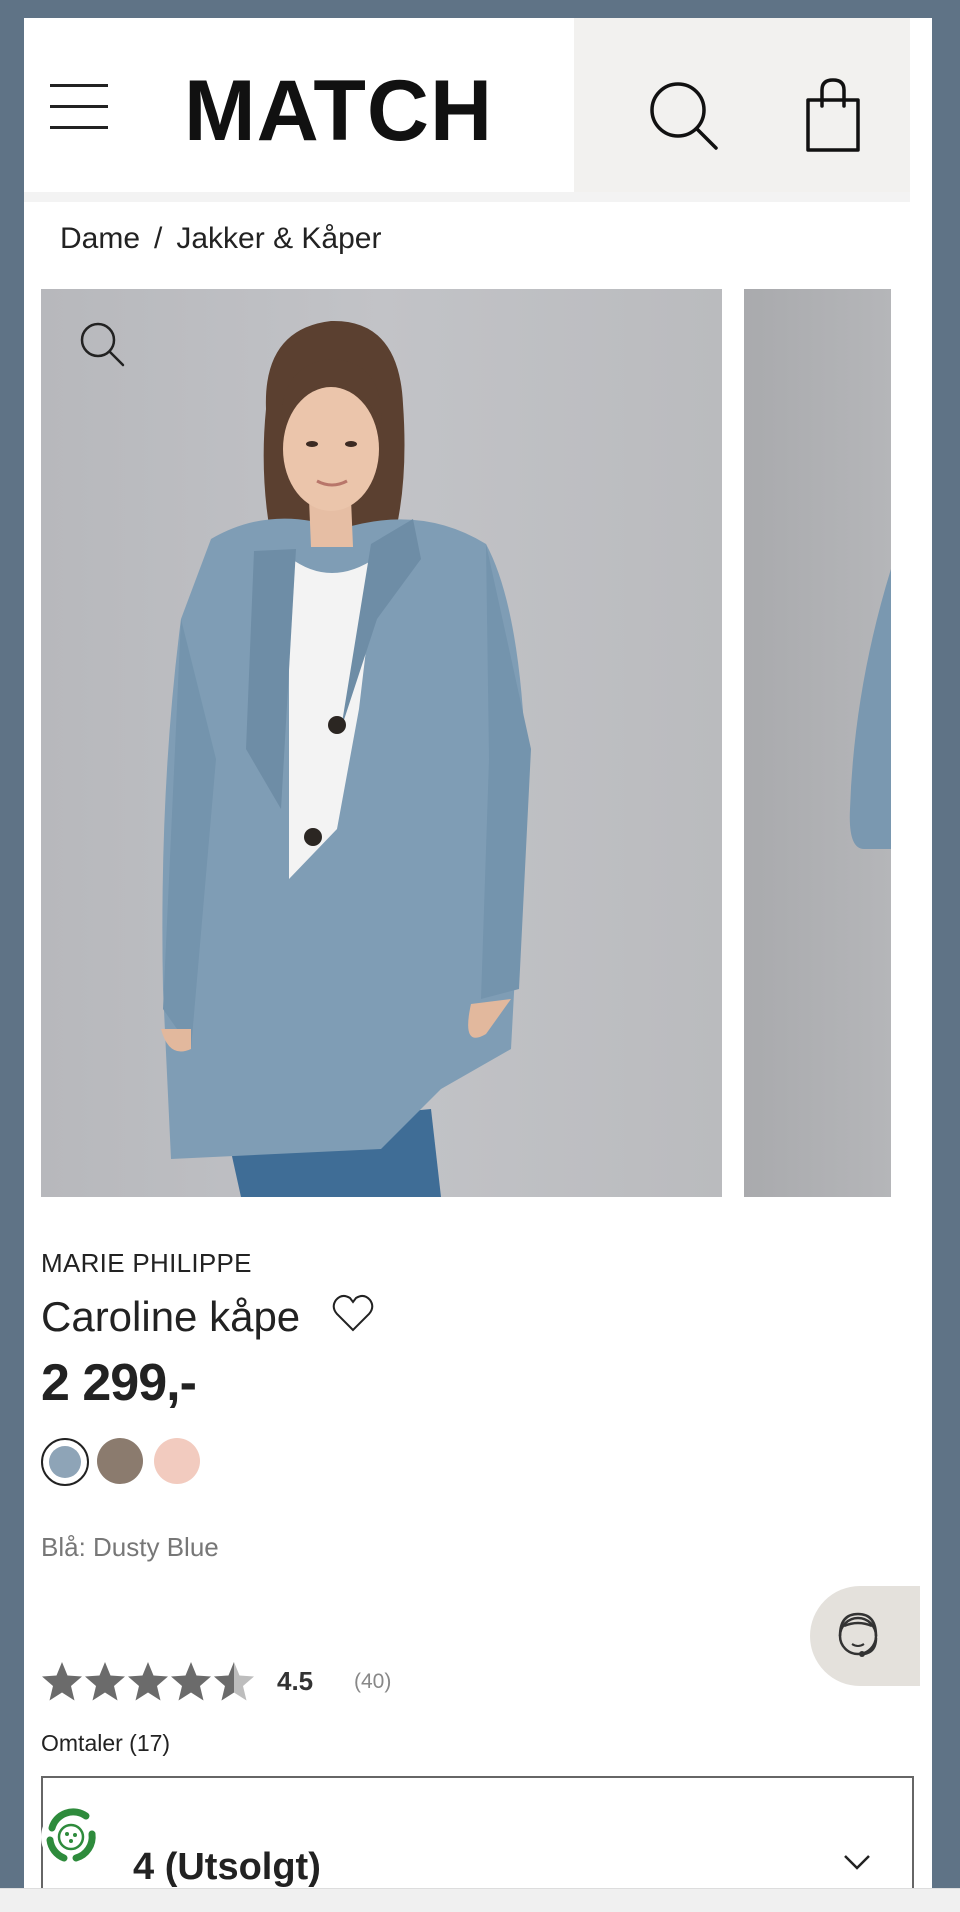  I want to click on swatch-pink, so click(178, 1462).